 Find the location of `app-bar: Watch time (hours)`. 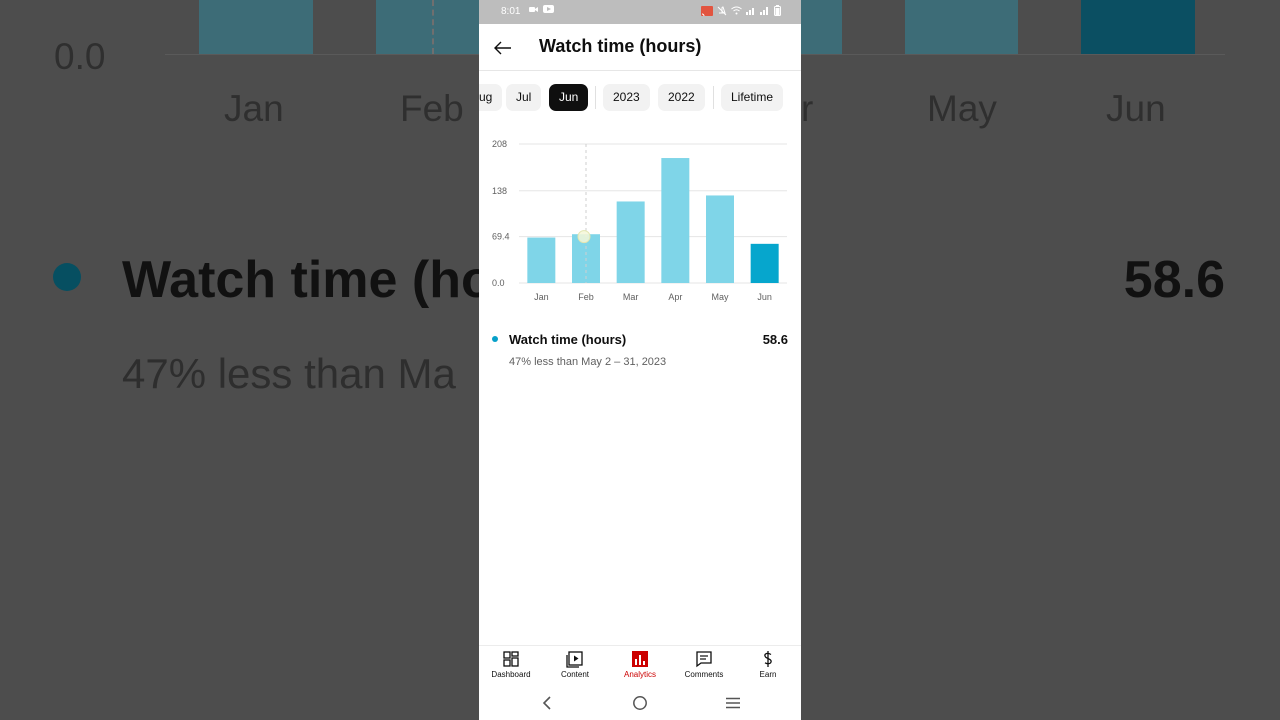

app-bar: Watch time (hours) is located at coordinates (640, 47).